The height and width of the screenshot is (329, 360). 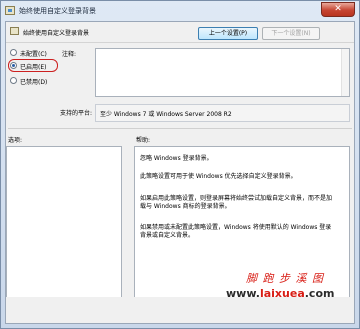 What do you see at coordinates (180, 310) in the screenshot?
I see `dialog-footer` at bounding box center [180, 310].